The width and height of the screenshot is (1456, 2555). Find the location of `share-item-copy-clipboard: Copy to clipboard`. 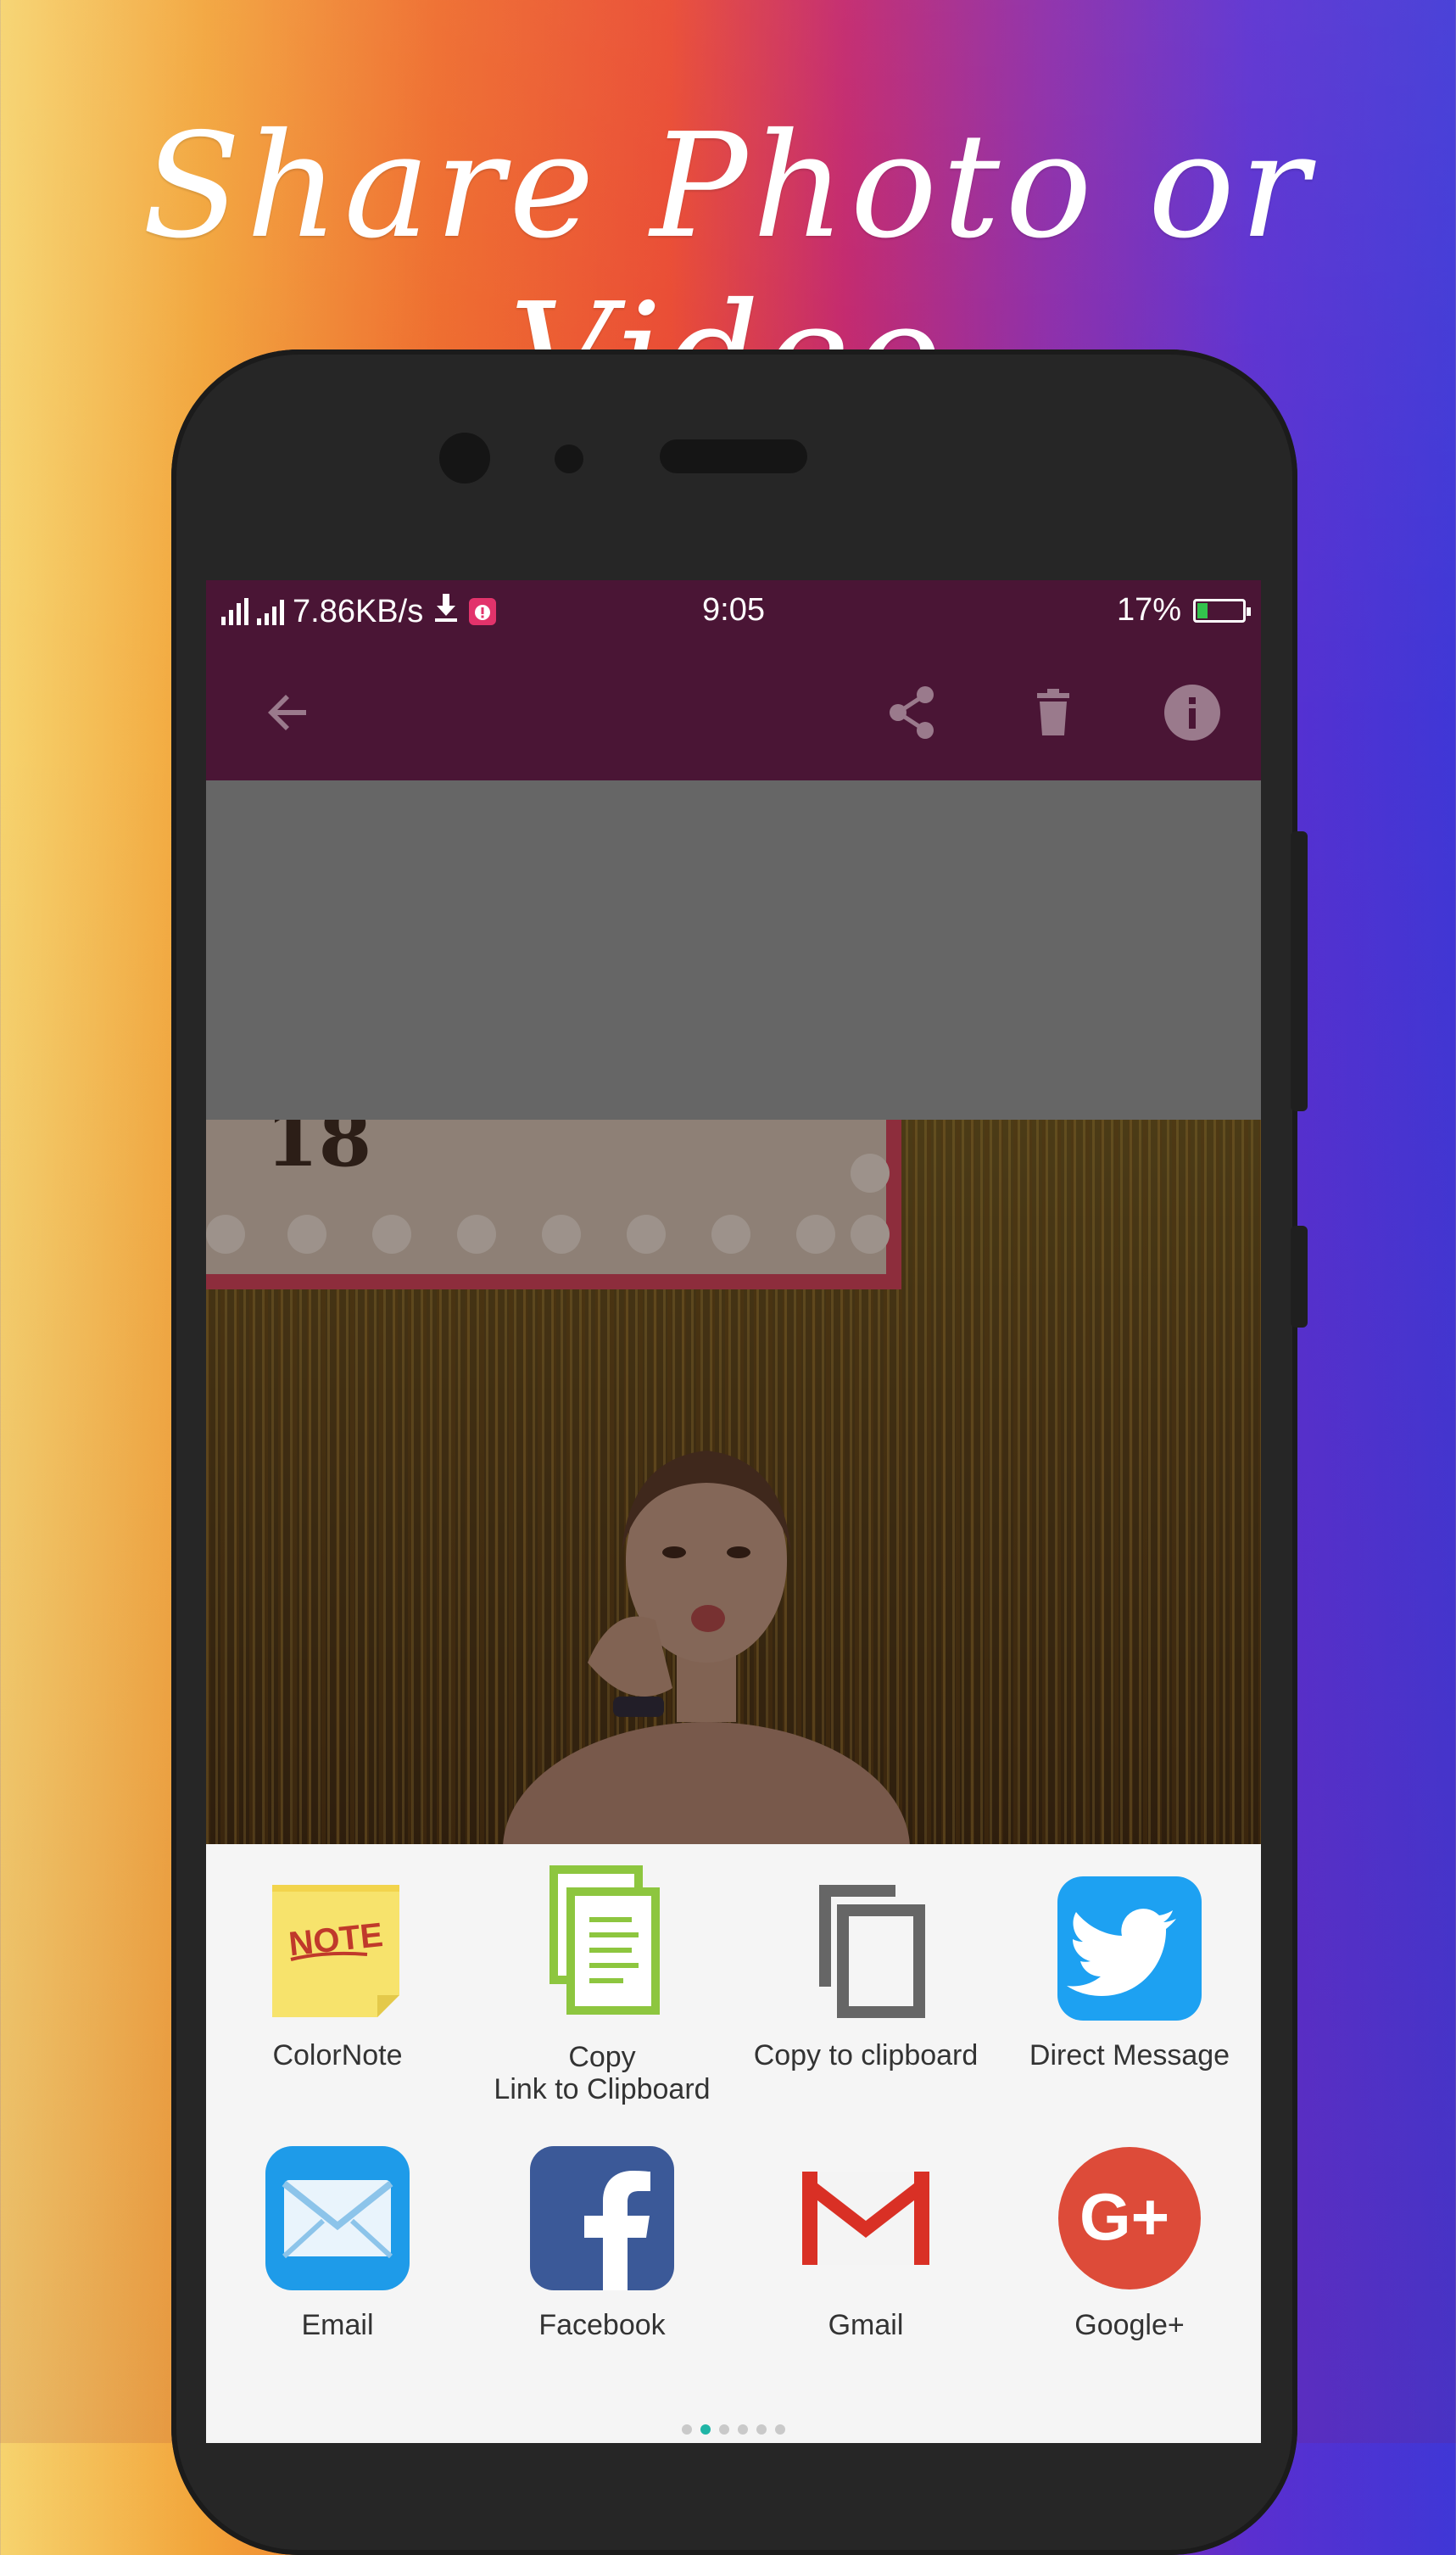

share-item-copy-clipboard: Copy to clipboard is located at coordinates (865, 1986).